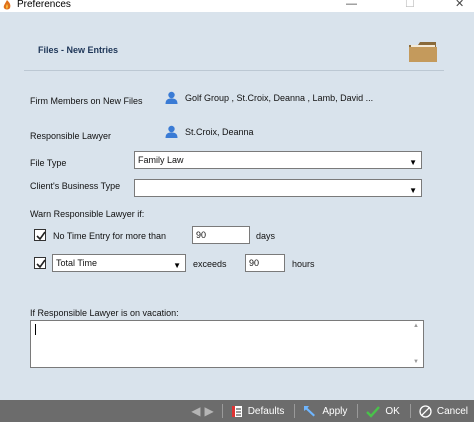  I want to click on window-title: Preferences, so click(44, 5).